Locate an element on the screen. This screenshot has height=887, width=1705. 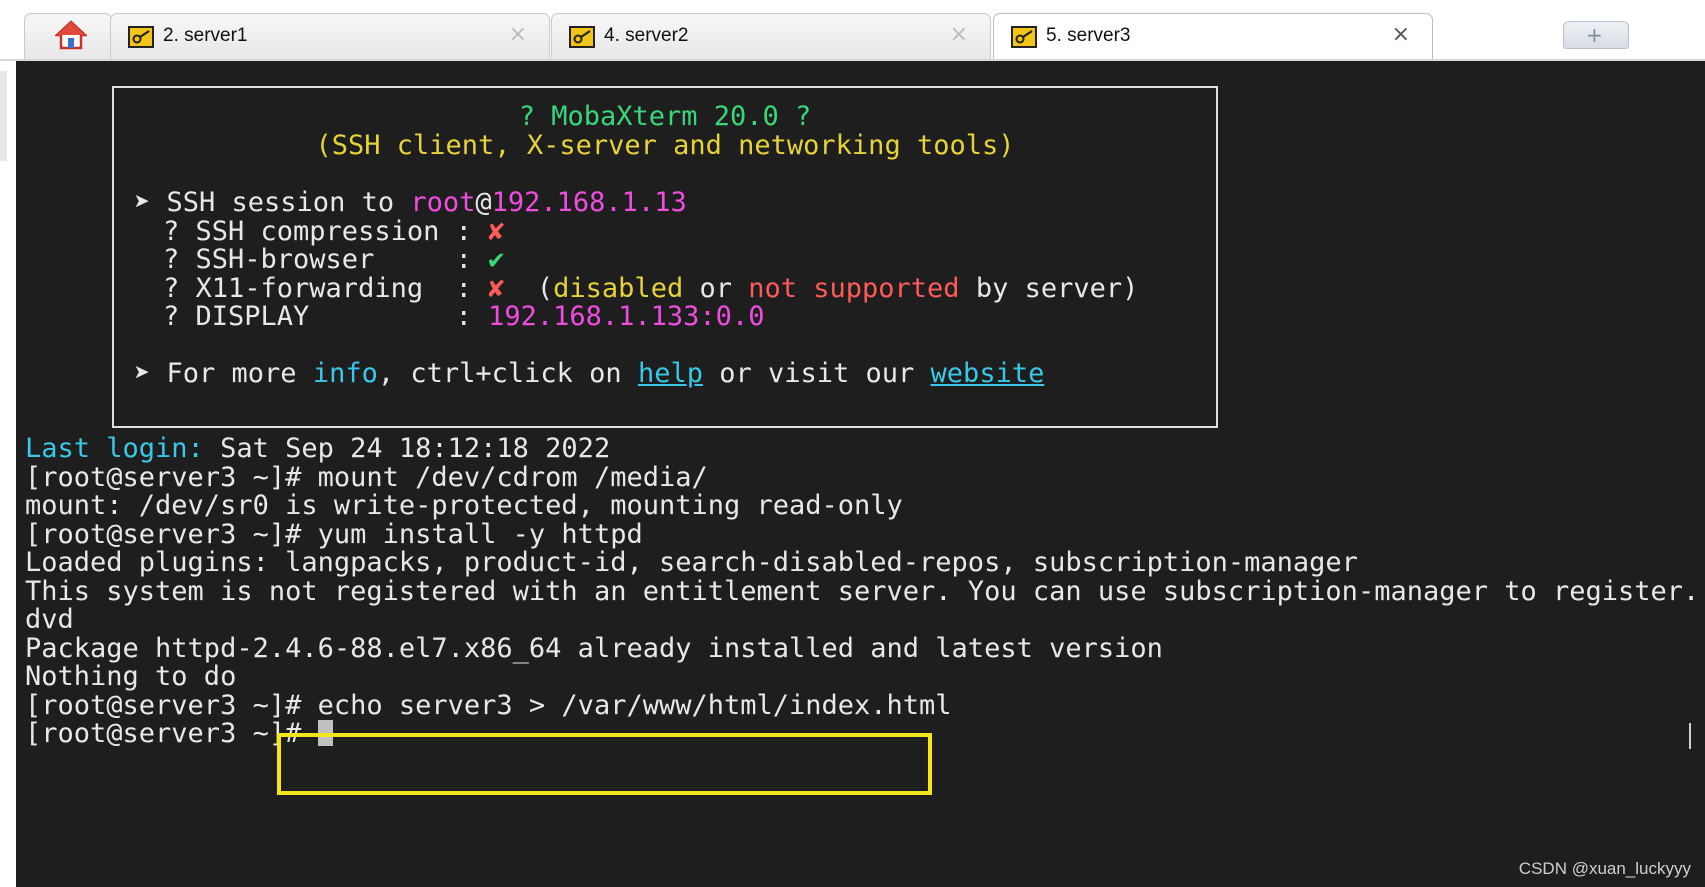
tab-home is located at coordinates (68, 36).